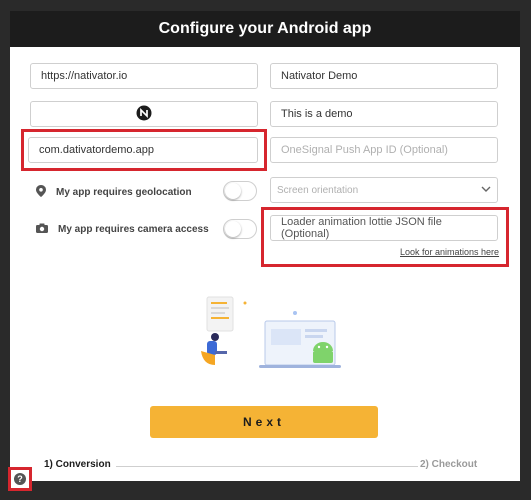  Describe the element at coordinates (384, 190) in the screenshot. I see `screen-orientation-select: Screen orientation` at that location.